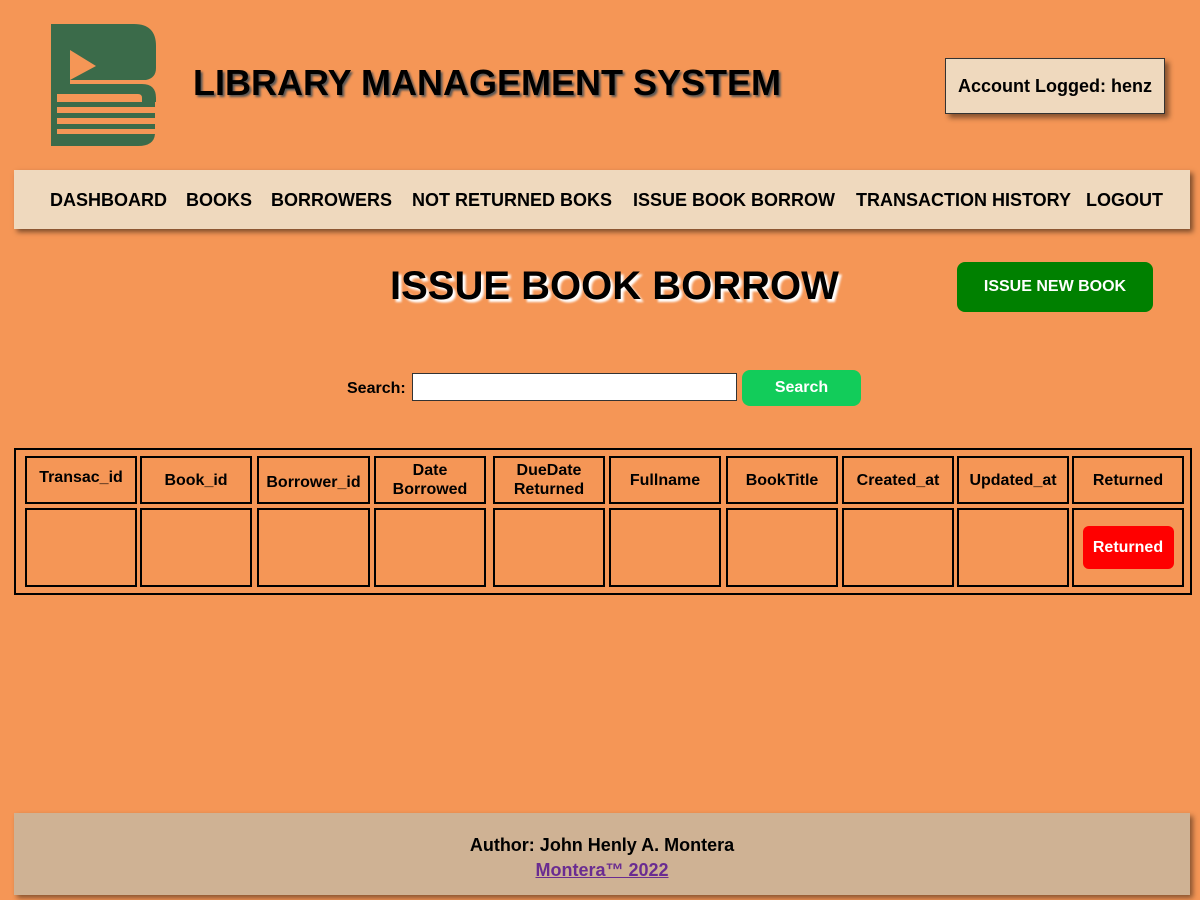 This screenshot has height=900, width=1200. What do you see at coordinates (1128, 480) in the screenshot?
I see `column-header-returned: Returned` at bounding box center [1128, 480].